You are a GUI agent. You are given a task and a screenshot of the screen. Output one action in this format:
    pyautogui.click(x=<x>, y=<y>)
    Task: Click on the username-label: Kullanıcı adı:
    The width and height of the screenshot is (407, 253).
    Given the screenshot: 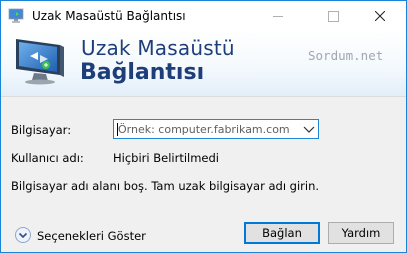 What is the action you would take?
    pyautogui.click(x=47, y=158)
    